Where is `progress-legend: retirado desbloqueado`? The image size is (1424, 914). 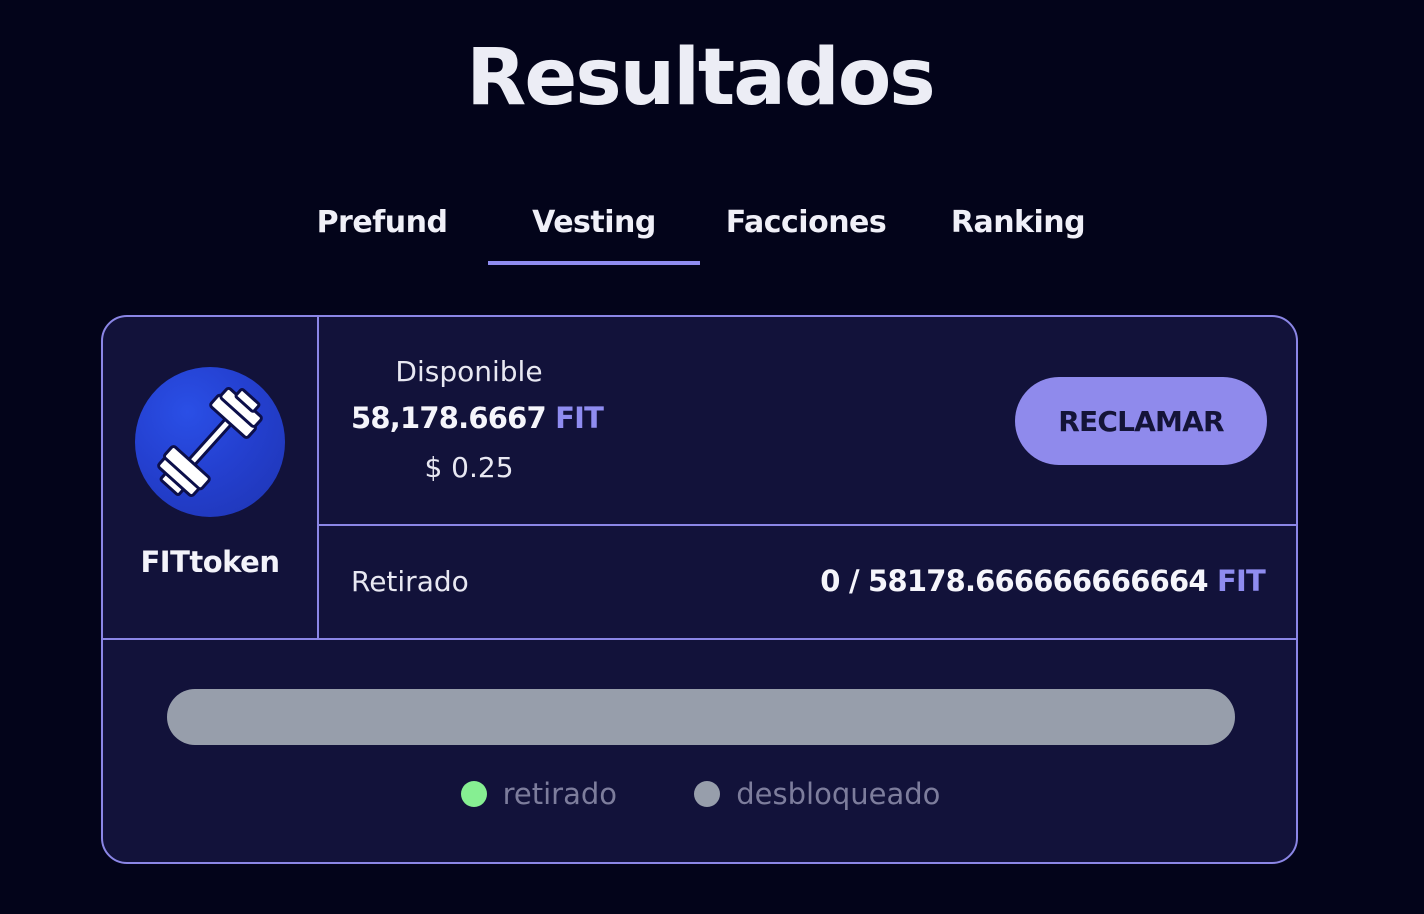
progress-legend: retirado desbloqueado is located at coordinates (700, 793).